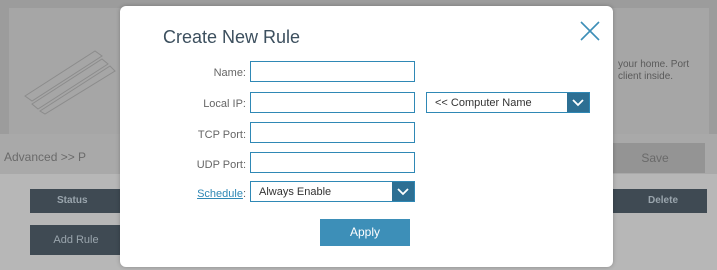 The width and height of the screenshot is (717, 270). What do you see at coordinates (646, 76) in the screenshot?
I see `hint-line-2: client inside.` at bounding box center [646, 76].